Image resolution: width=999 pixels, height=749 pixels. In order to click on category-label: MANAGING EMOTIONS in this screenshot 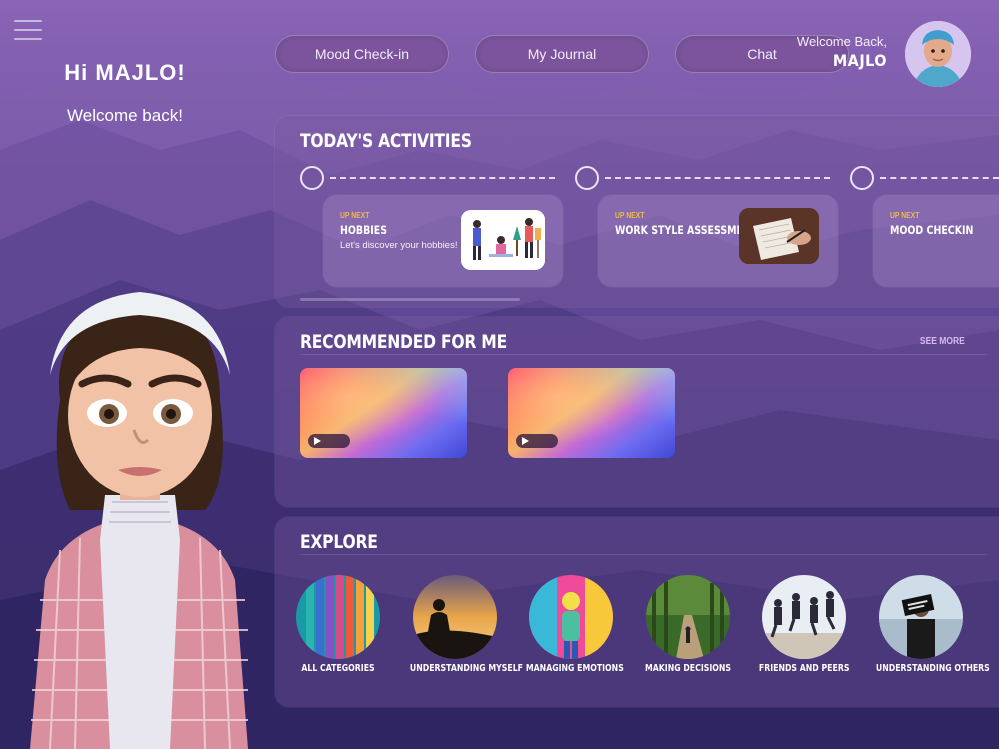, I will do `click(574, 668)`.